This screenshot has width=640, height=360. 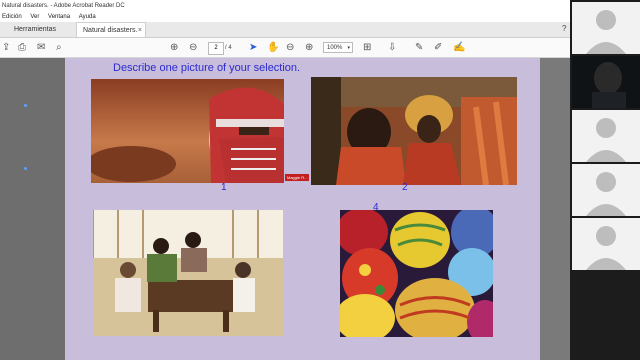 I want to click on hand-tool-icon: ✋, so click(x=273, y=48).